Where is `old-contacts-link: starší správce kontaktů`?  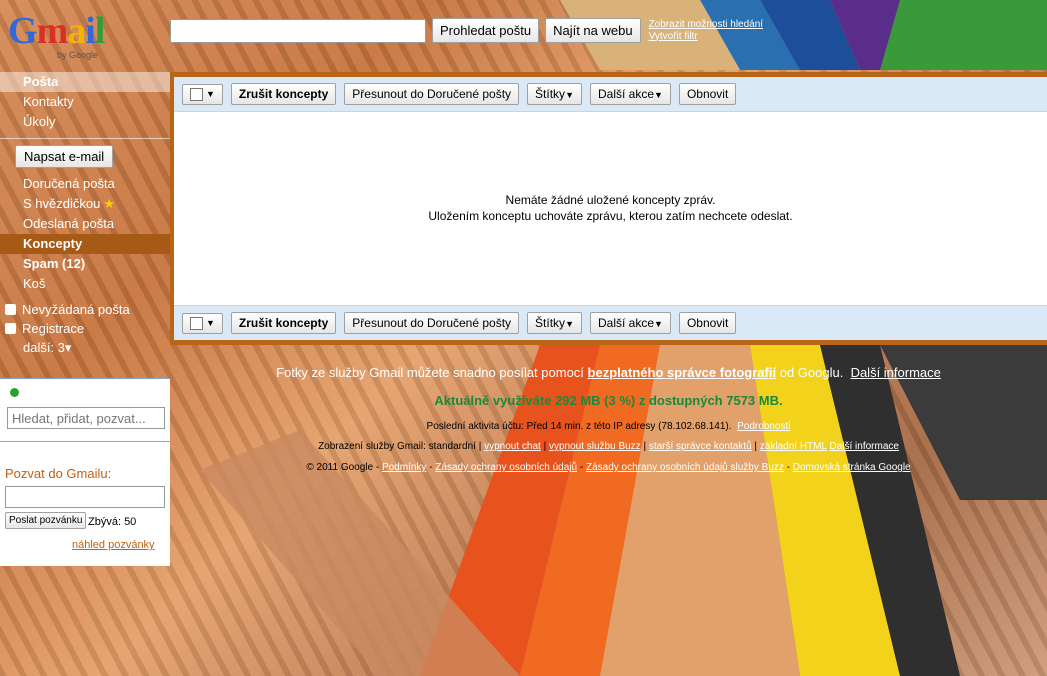 old-contacts-link: starší správce kontaktů is located at coordinates (700, 446).